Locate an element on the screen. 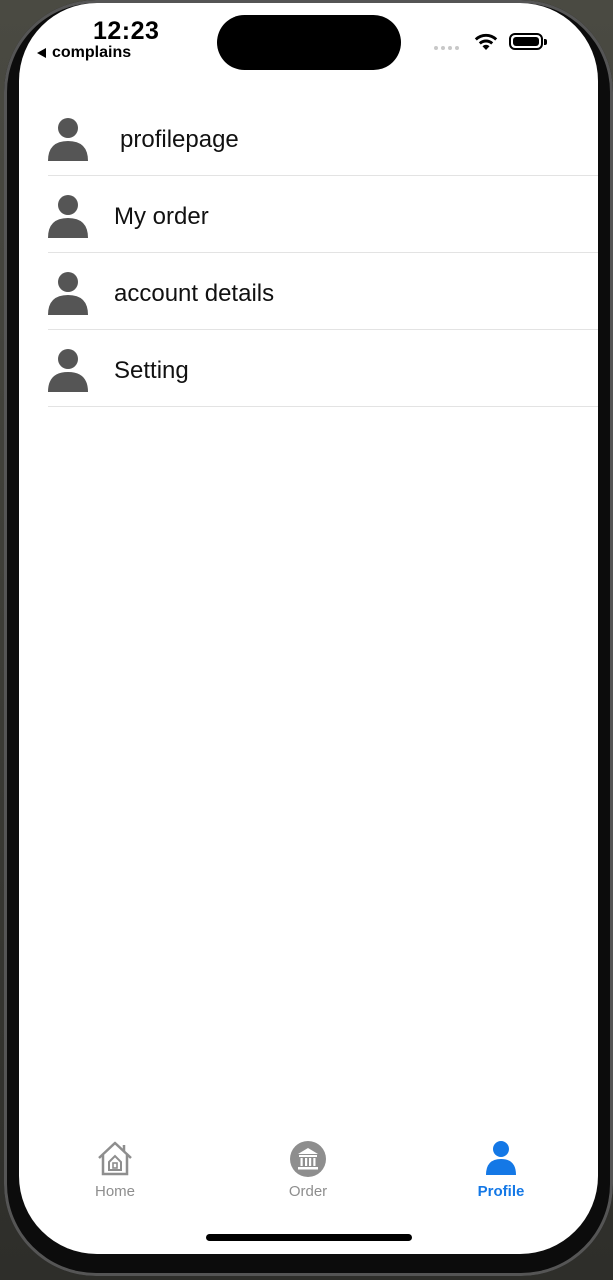  menu-item-label: My order is located at coordinates (161, 216).